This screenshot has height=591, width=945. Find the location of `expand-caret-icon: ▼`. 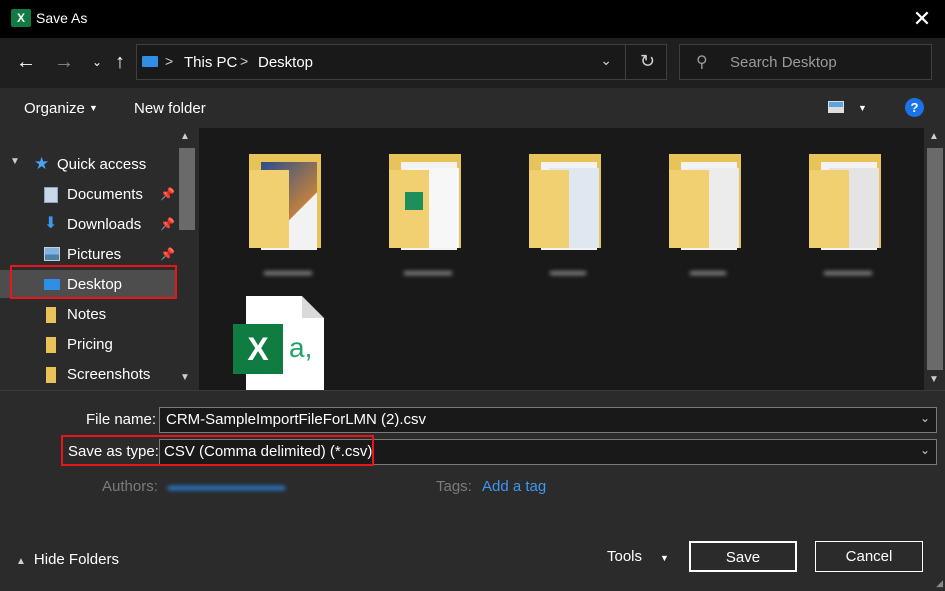

expand-caret-icon: ▼ is located at coordinates (15, 161).